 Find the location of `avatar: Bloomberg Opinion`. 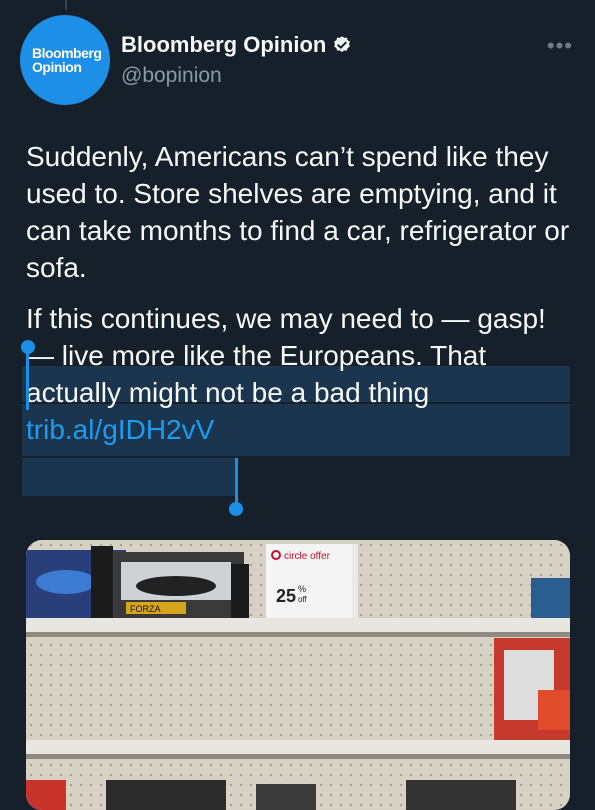

avatar: Bloomberg Opinion is located at coordinates (65, 60).